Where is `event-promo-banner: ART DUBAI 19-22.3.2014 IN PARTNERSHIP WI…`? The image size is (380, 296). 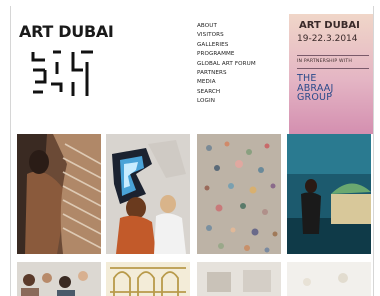
event-promo-banner: ART DUBAI 19-22.3.2014 IN PARTNERSHIP WI… is located at coordinates (331, 74).